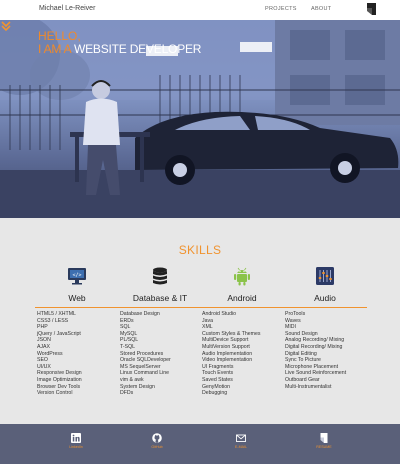 The width and height of the screenshot is (400, 464). Describe the element at coordinates (303, 360) in the screenshot. I see `list-item: Sync To Picture` at that location.